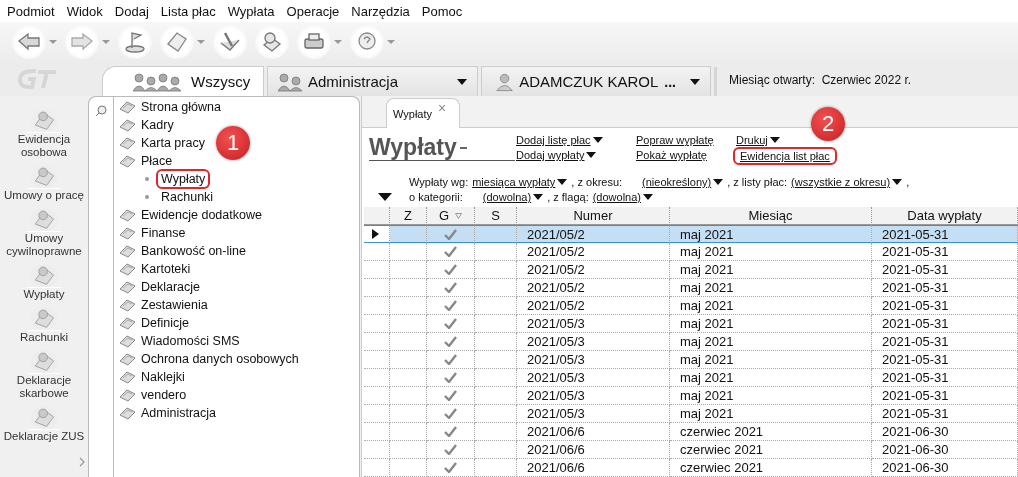 The height and width of the screenshot is (477, 1018). What do you see at coordinates (671, 155) in the screenshot?
I see `action-link: Pokaż wypłatę` at bounding box center [671, 155].